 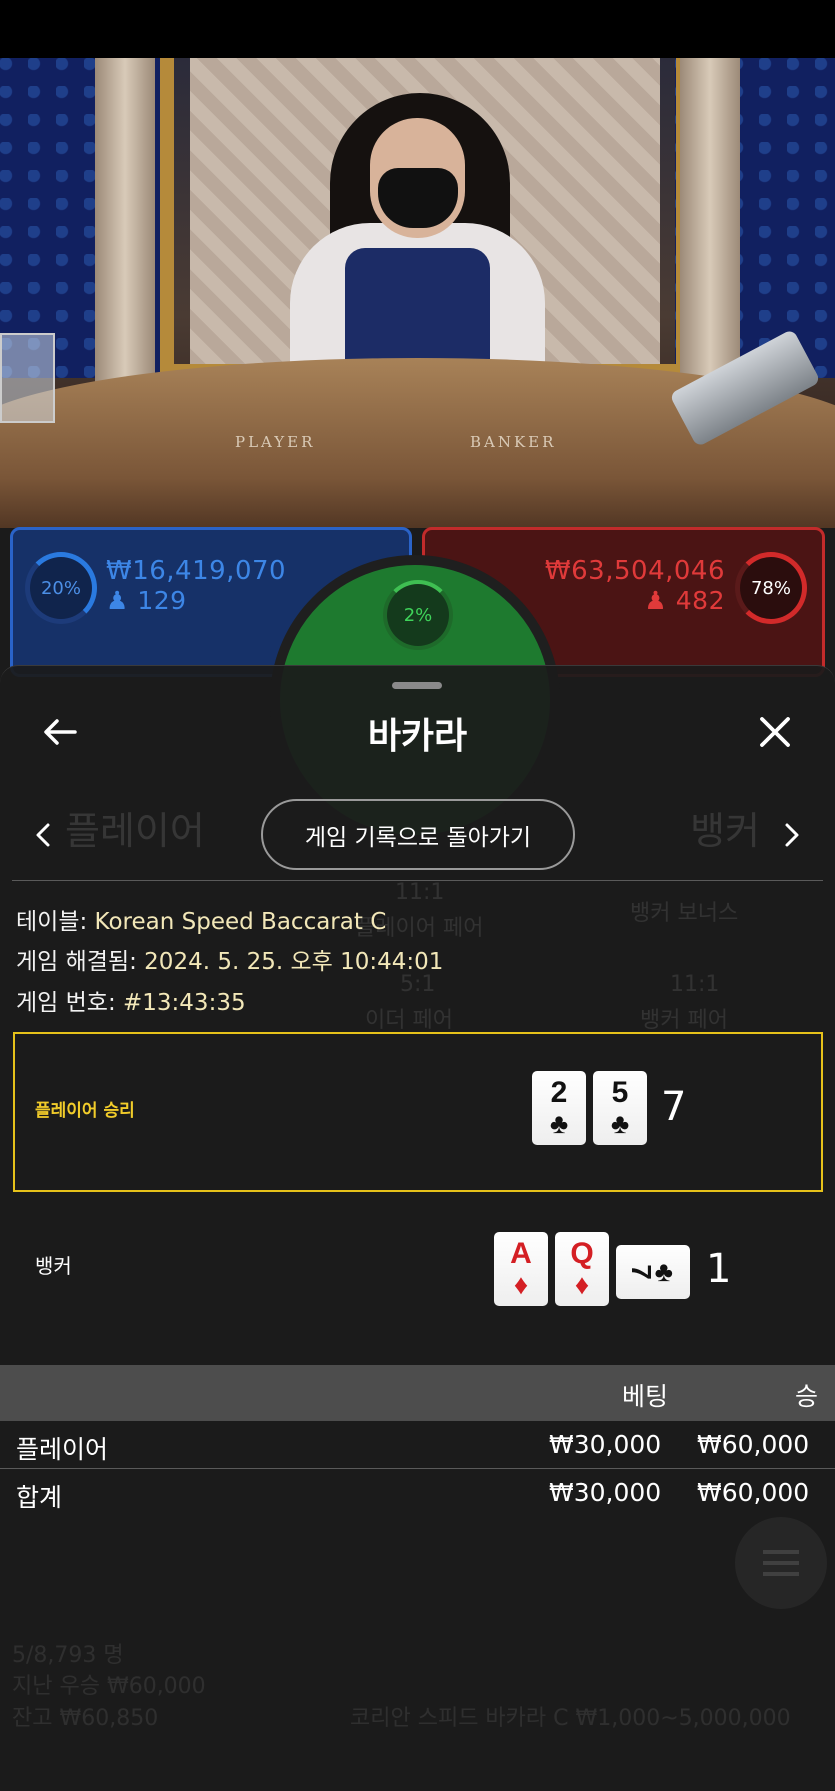 What do you see at coordinates (27, 378) in the screenshot?
I see `discard-tray` at bounding box center [27, 378].